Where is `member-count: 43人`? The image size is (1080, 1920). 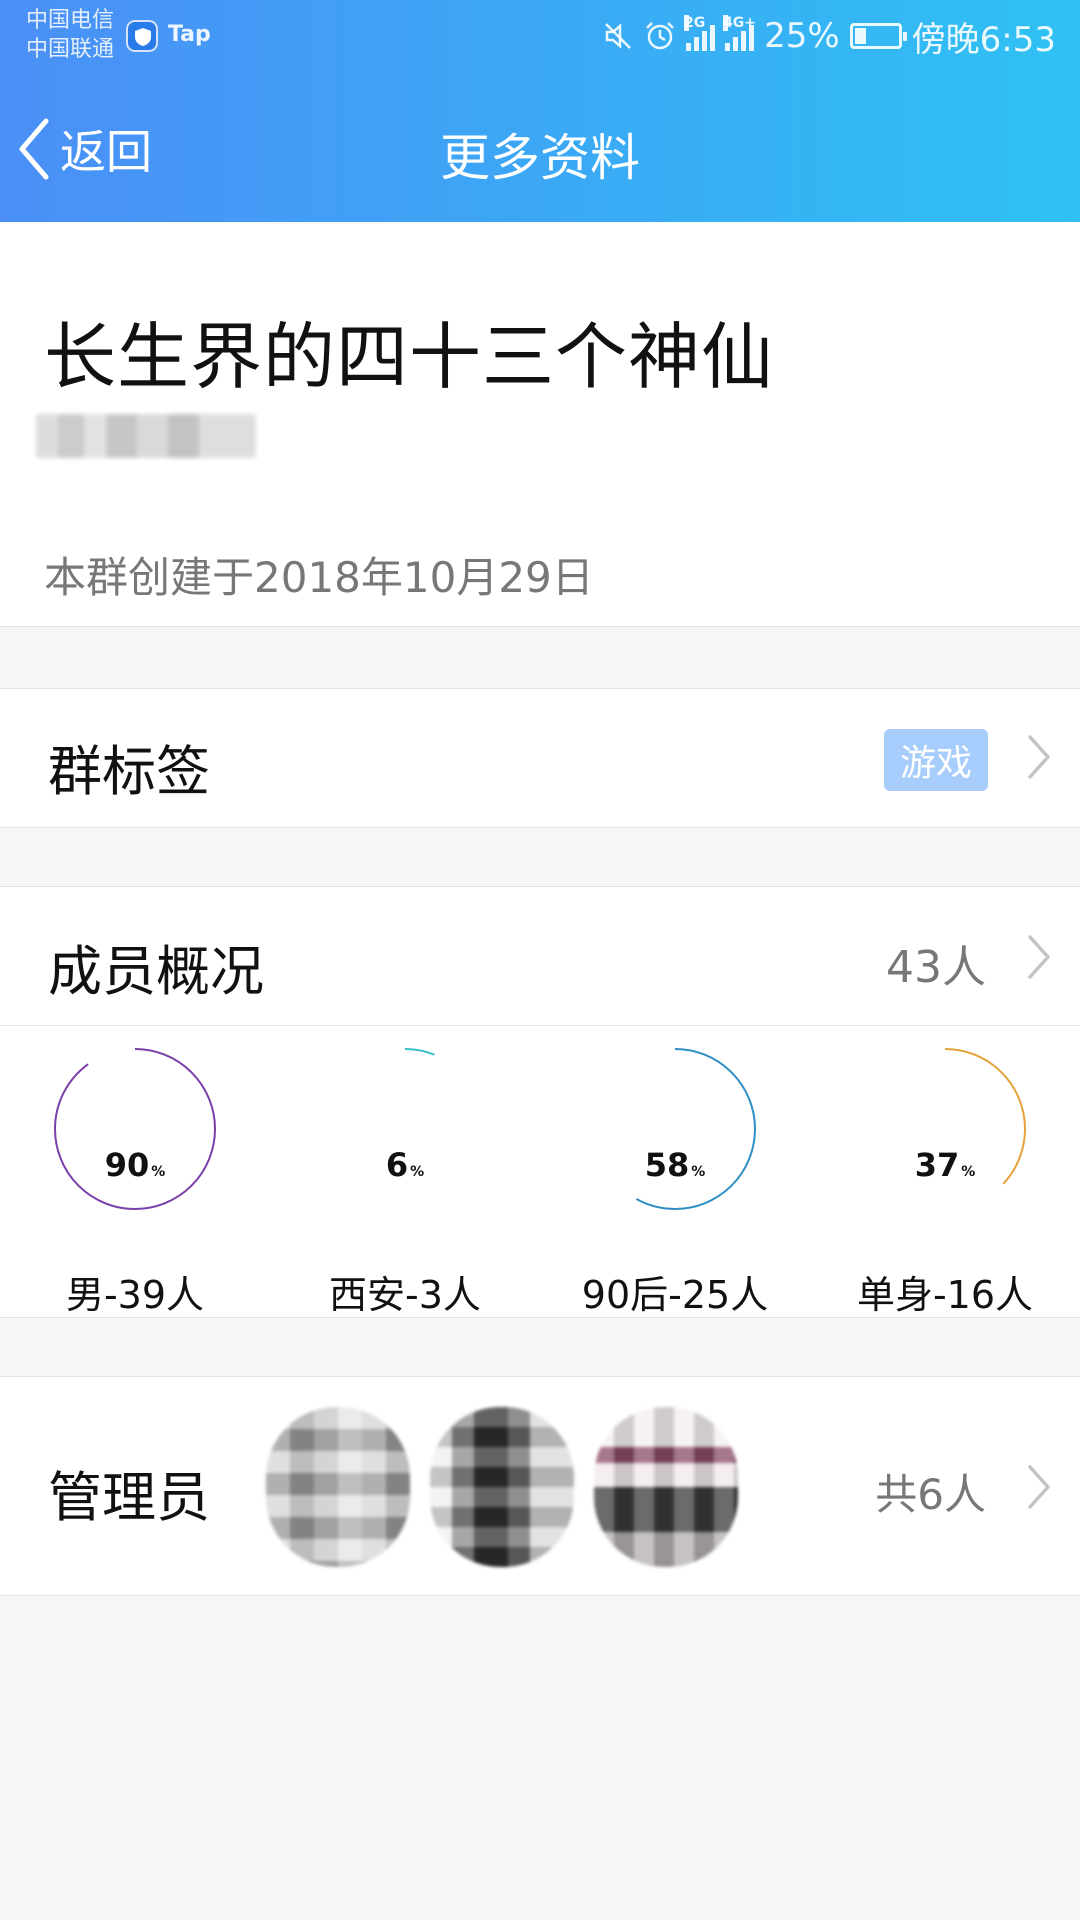 member-count: 43人 is located at coordinates (936, 967).